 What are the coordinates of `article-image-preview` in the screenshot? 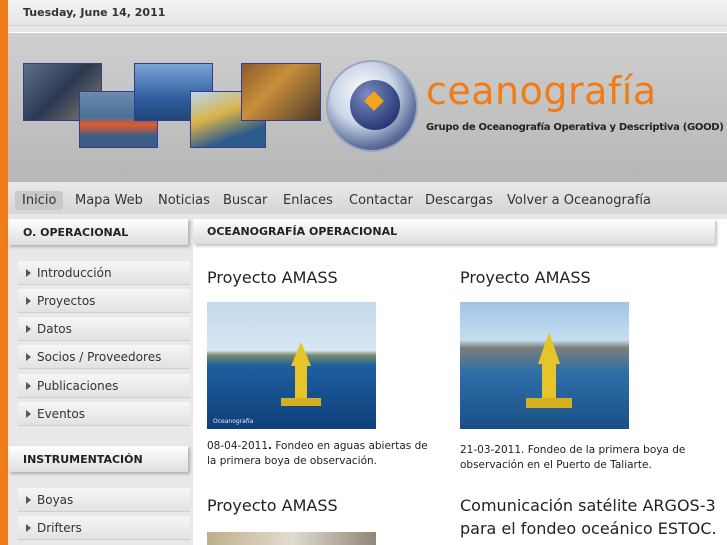 It's located at (291, 538).